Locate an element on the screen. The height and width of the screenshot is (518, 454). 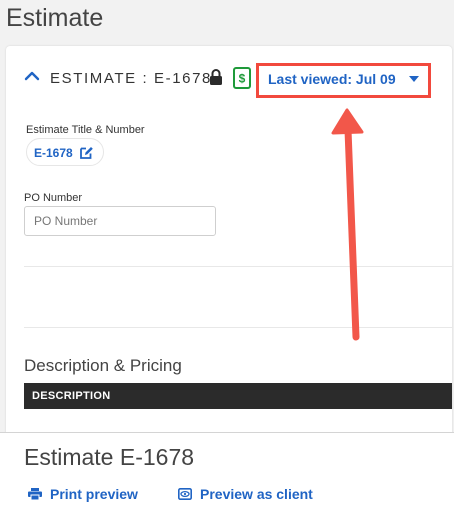
title-number-value: E-1678 is located at coordinates (53, 153).